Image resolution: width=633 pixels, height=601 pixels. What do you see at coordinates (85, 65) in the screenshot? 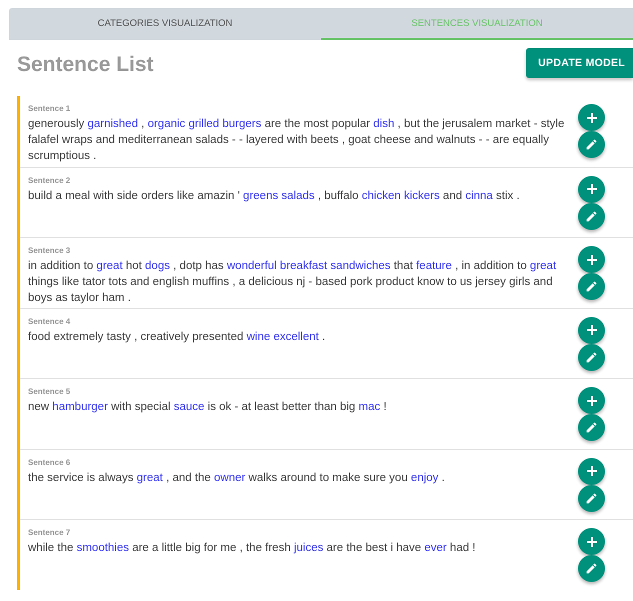
I see `page-title: Sentence List` at bounding box center [85, 65].